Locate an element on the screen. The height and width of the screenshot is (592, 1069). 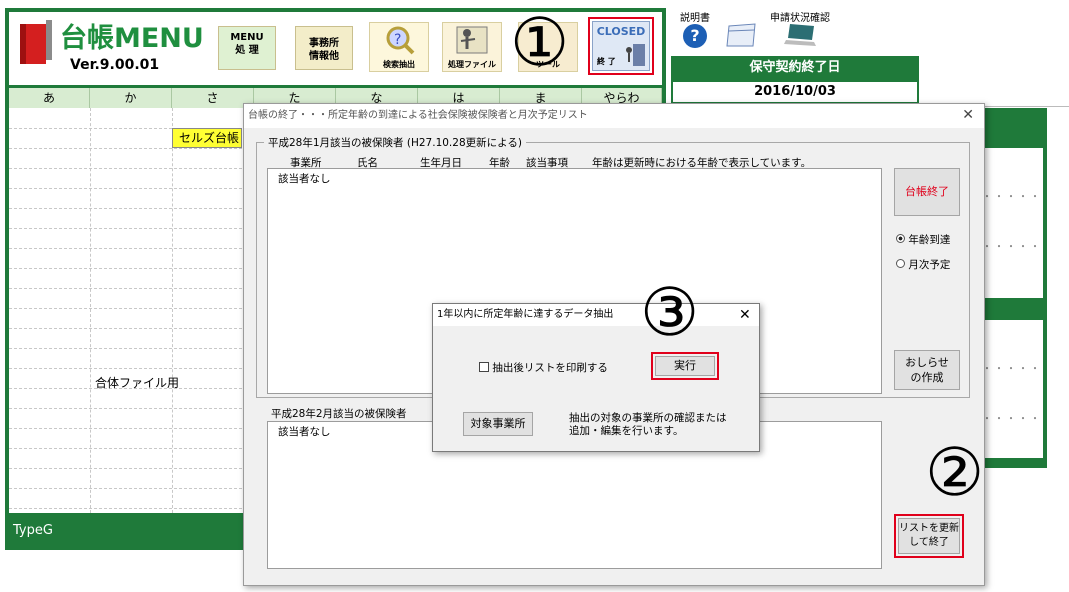
cell-seruzu: セルズ台帳 is located at coordinates (207, 138).